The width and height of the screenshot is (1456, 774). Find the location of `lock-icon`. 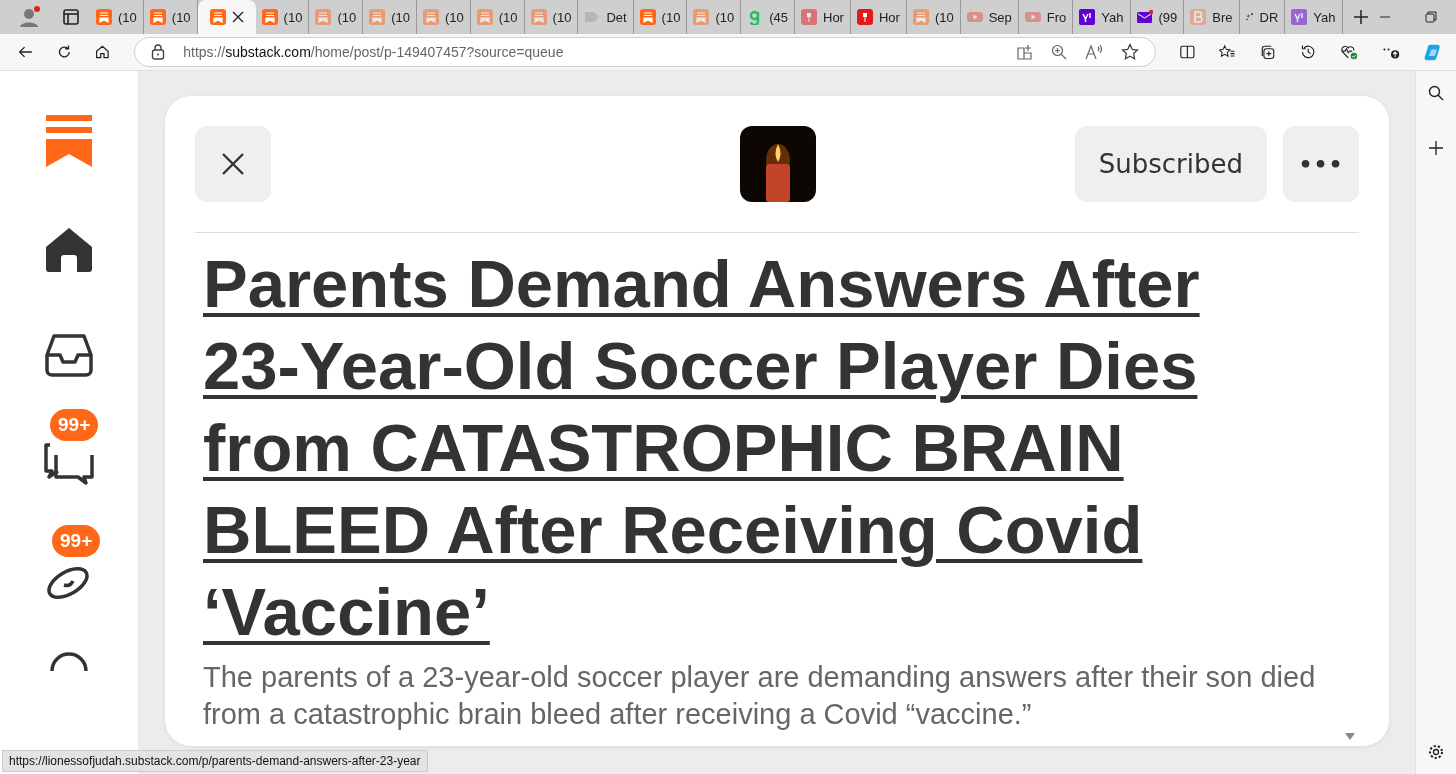

lock-icon is located at coordinates (158, 52).